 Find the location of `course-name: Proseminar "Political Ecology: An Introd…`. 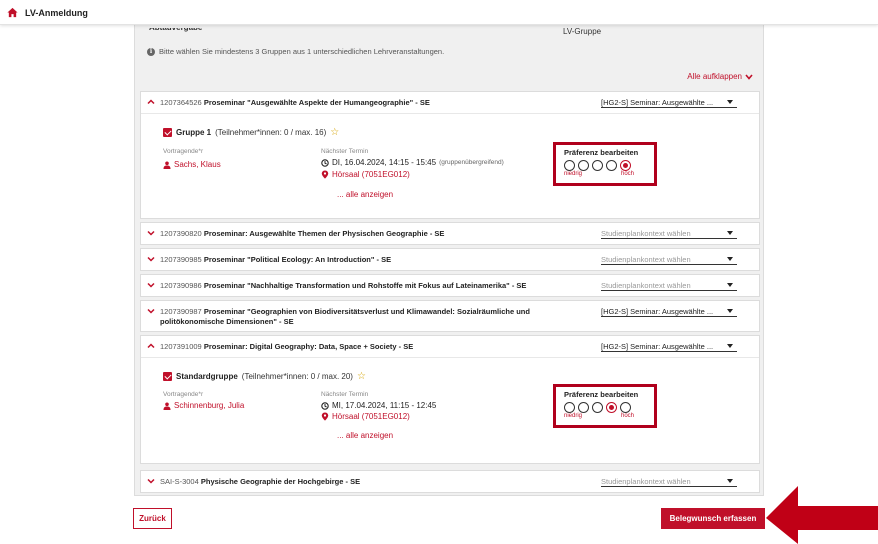

course-name: Proseminar "Political Ecology: An Introd… is located at coordinates (297, 259).